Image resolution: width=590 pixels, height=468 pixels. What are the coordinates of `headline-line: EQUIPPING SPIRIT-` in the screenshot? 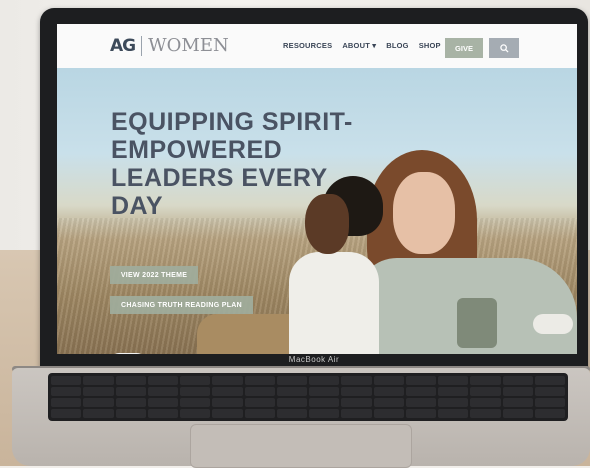 It's located at (232, 122).